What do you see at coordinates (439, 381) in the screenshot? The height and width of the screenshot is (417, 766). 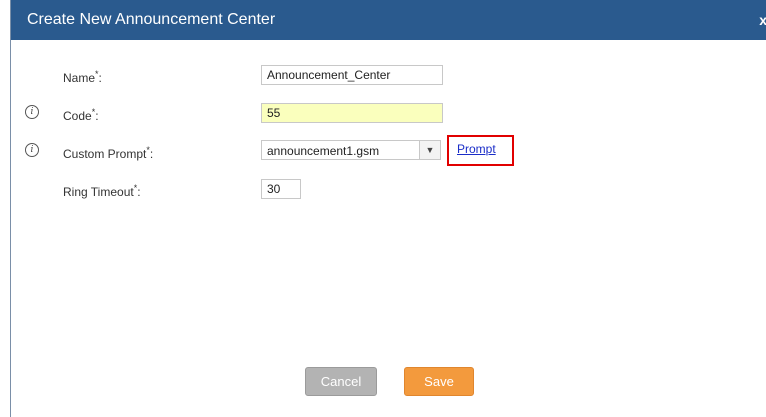 I see `save-button: Save` at bounding box center [439, 381].